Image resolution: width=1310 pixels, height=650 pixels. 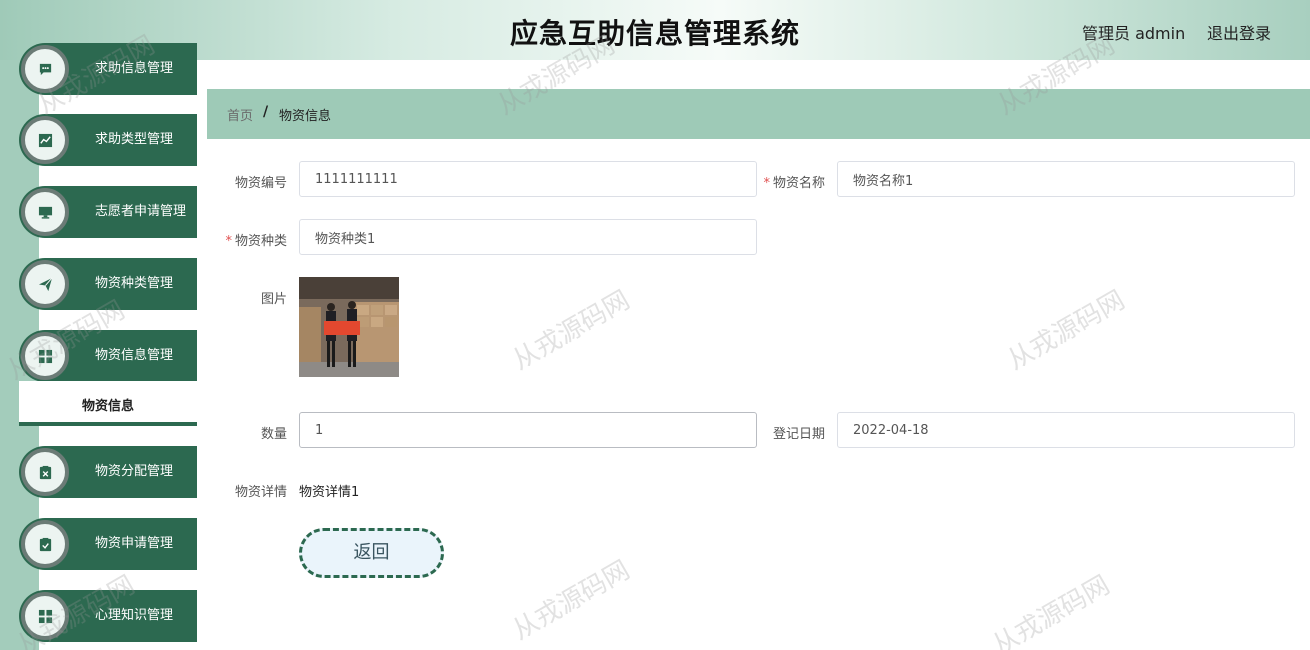 I want to click on sidebar-item-label: 求助类型管理, so click(x=134, y=139).